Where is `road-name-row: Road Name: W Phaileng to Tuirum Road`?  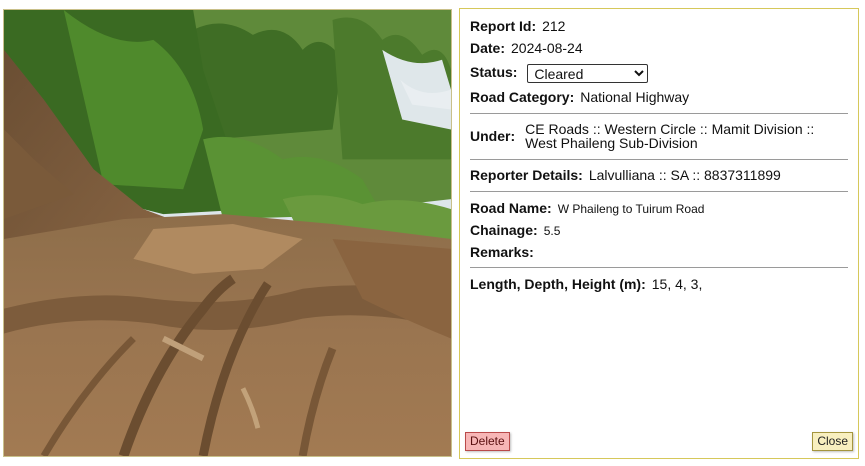
road-name-row: Road Name: W Phaileng to Tuirum Road is located at coordinates (659, 208).